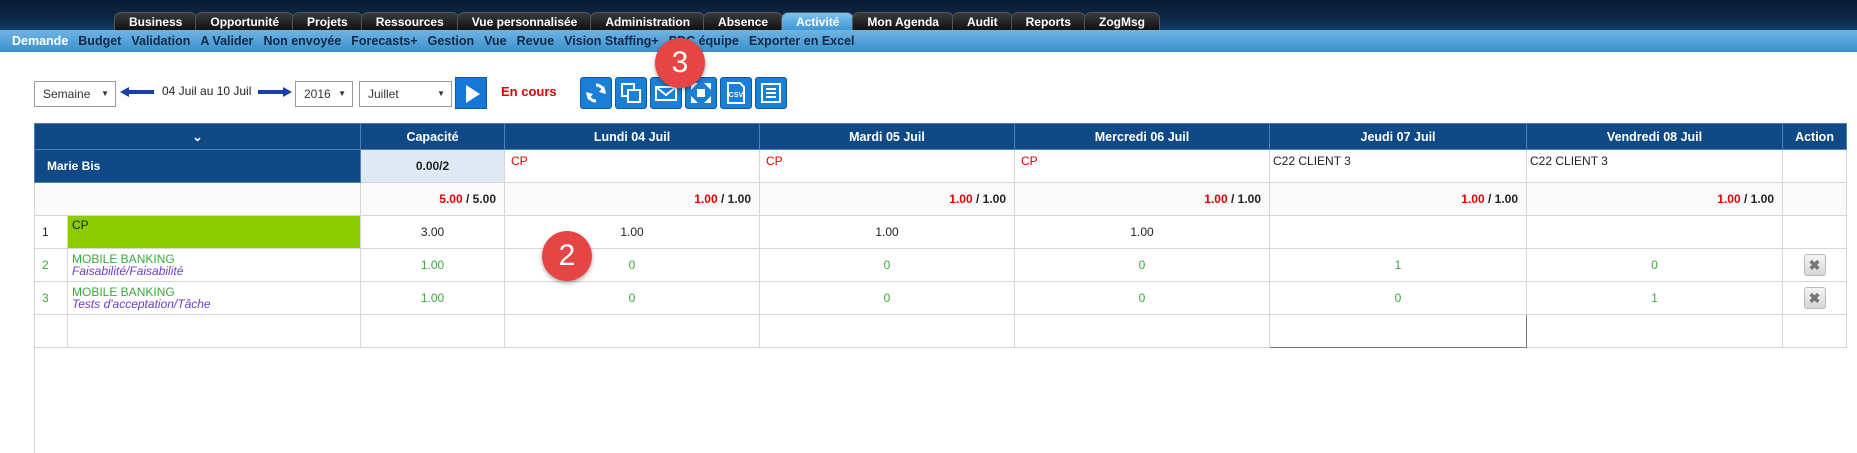 This screenshot has height=453, width=1857. Describe the element at coordinates (648, 21) in the screenshot. I see `tab-administration: Administration` at that location.